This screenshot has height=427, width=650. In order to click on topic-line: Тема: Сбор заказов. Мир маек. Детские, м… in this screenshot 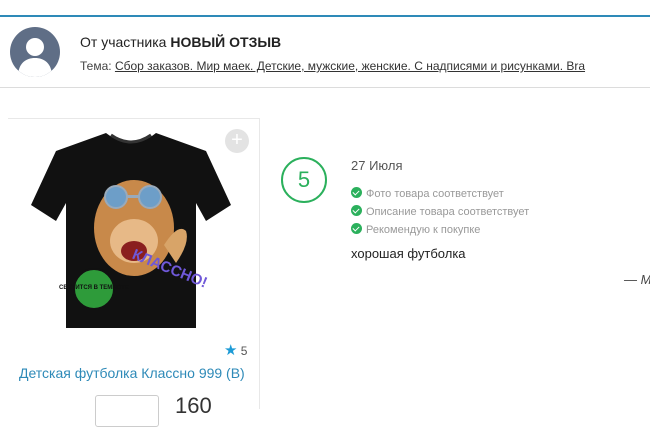, I will do `click(332, 66)`.